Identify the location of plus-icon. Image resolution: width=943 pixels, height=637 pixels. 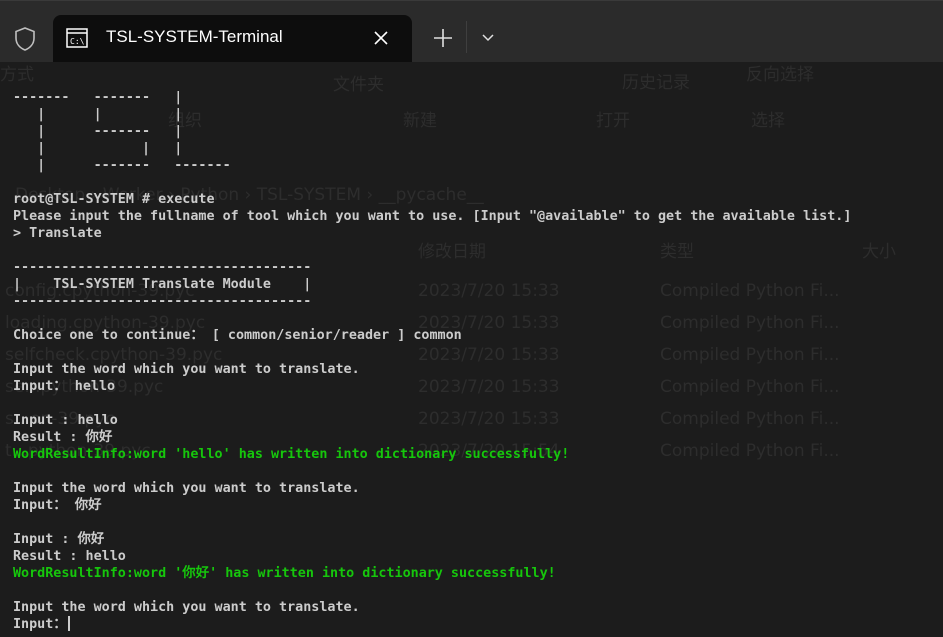
(443, 38).